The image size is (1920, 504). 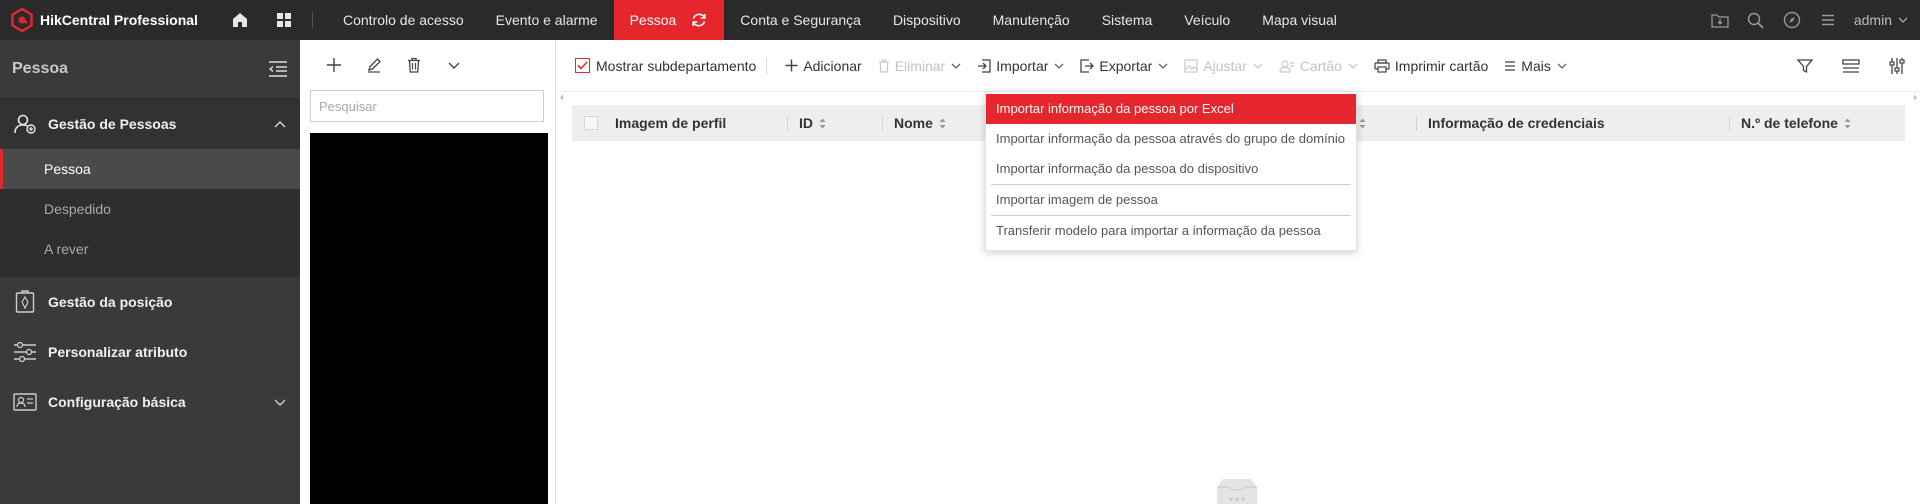 I want to click on hikcentral-logo-icon, so click(x=22, y=20).